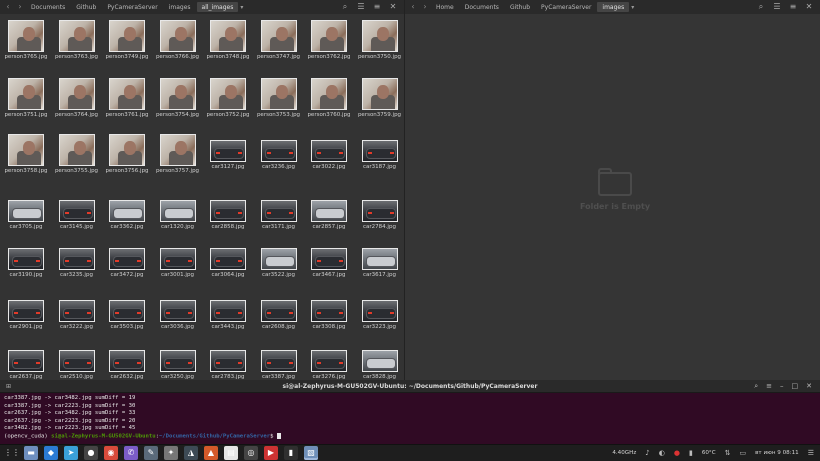 The height and width of the screenshot is (461, 820). I want to click on file-item: person3759.jpg, so click(380, 98).